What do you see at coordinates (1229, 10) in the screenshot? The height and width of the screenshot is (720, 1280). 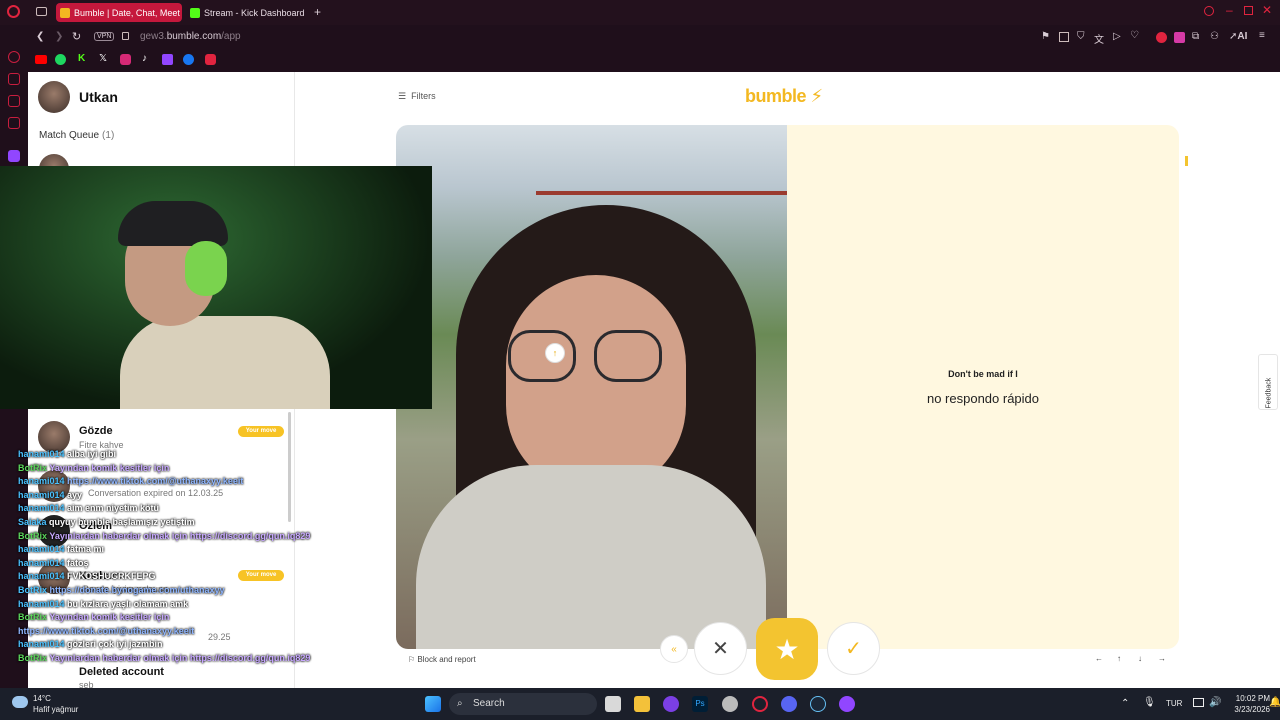 I see `minimize-button: –` at bounding box center [1229, 10].